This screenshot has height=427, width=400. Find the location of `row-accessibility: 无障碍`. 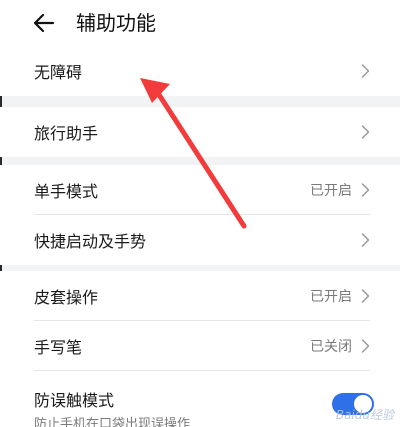

row-accessibility: 无障碍 is located at coordinates (200, 71).